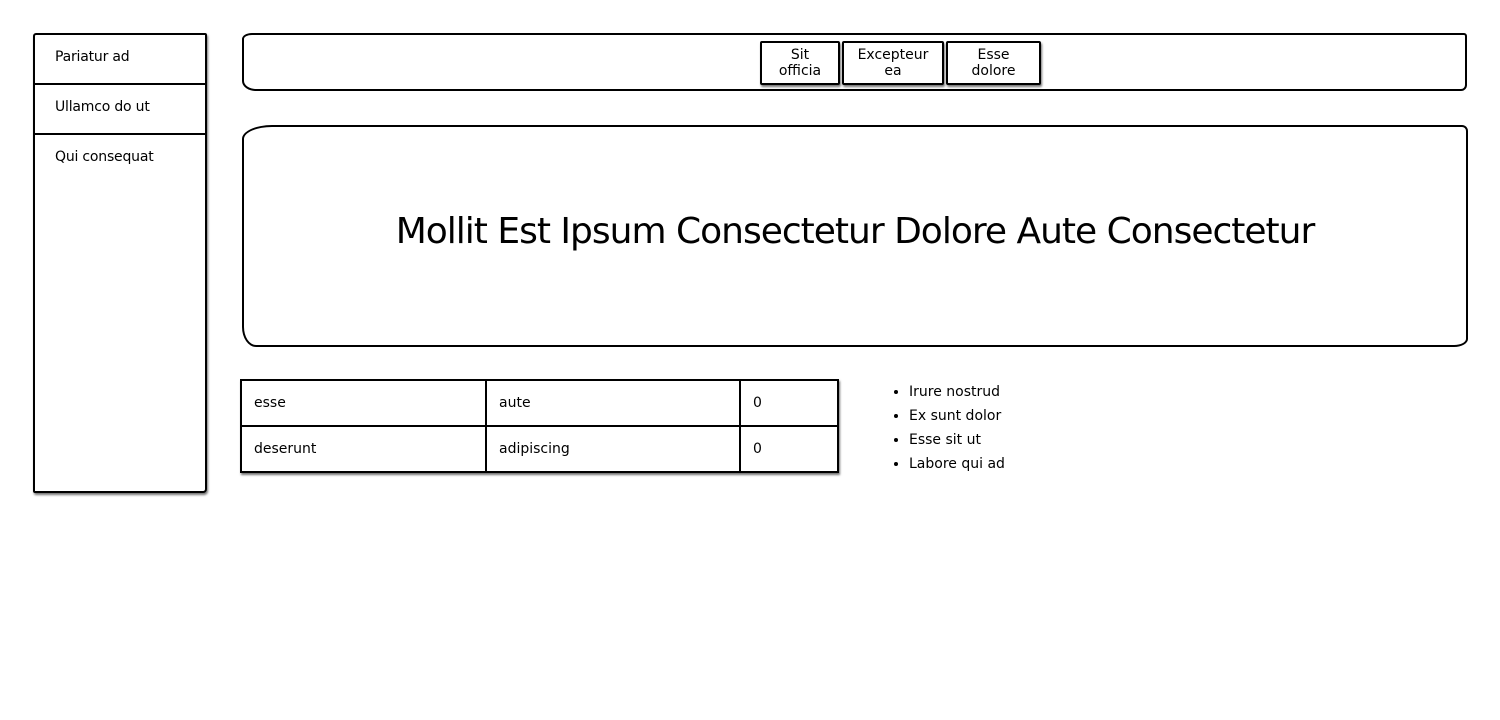 The height and width of the screenshot is (720, 1500). Describe the element at coordinates (363, 449) in the screenshot. I see `table-cell: deserunt` at that location.